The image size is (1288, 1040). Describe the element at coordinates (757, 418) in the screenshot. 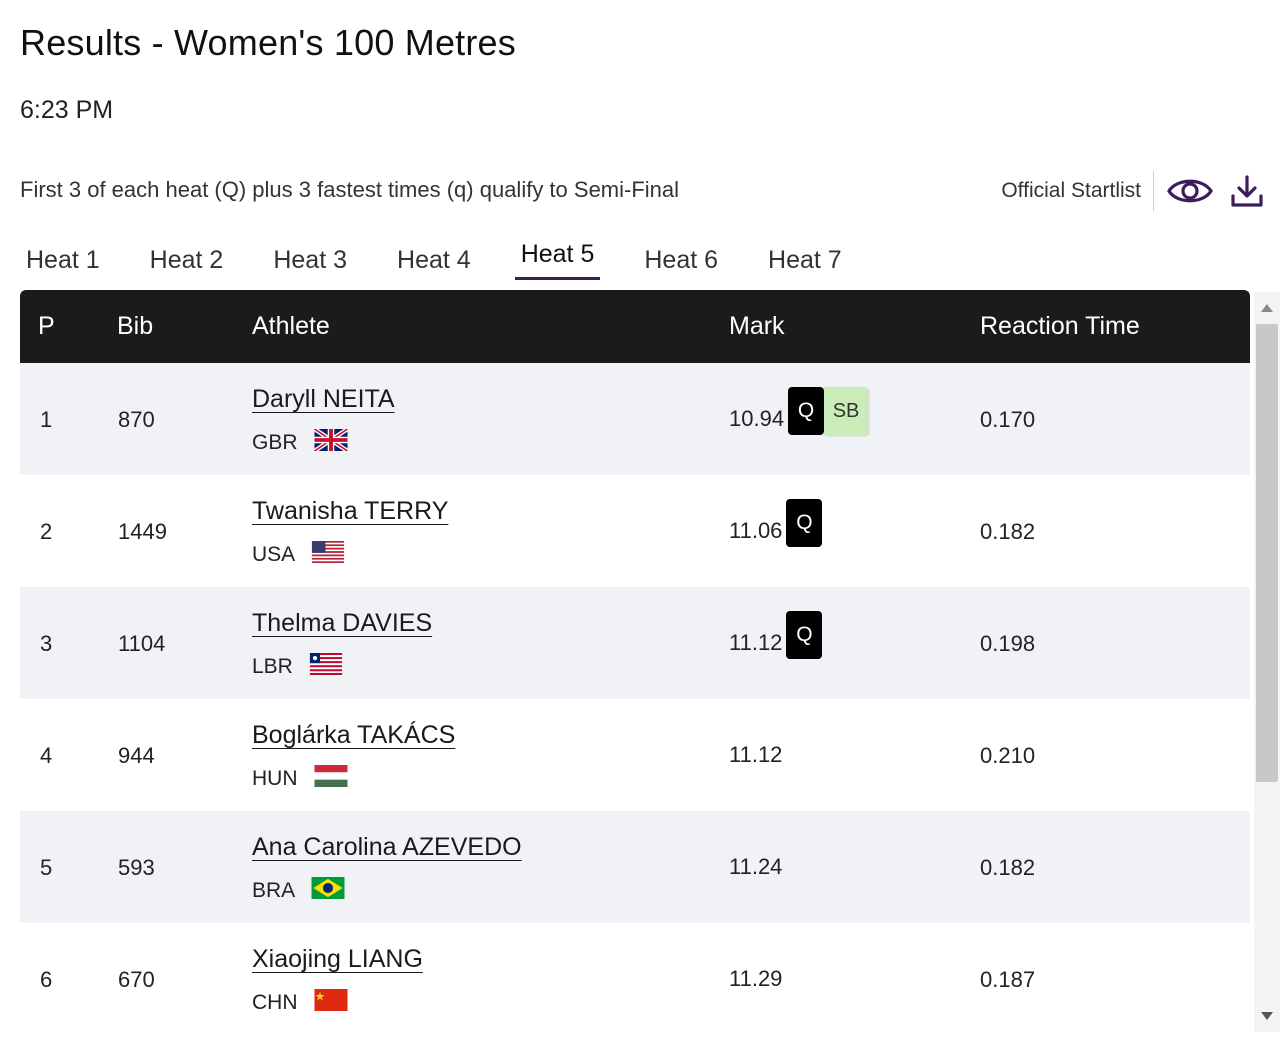

I see `mark-value: 10.94` at that location.